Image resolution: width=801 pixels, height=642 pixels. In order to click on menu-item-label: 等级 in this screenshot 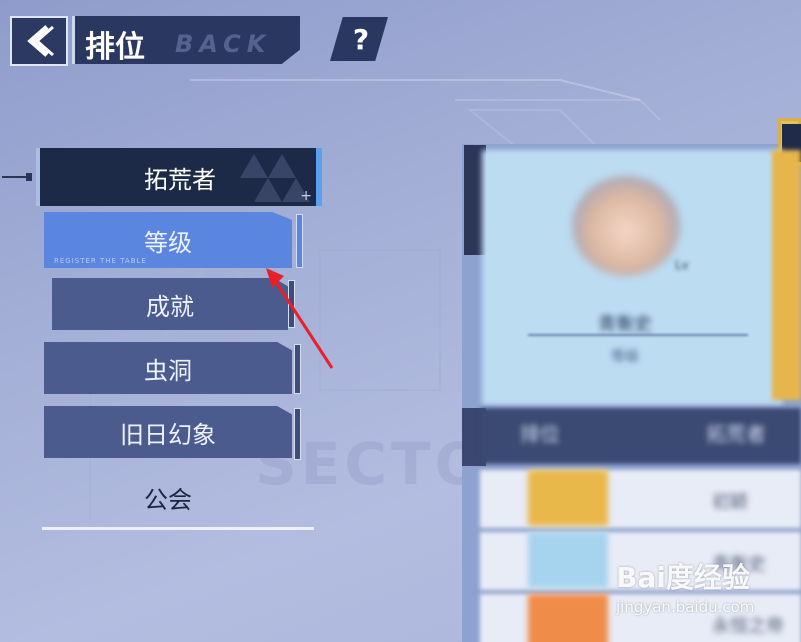, I will do `click(168, 242)`.